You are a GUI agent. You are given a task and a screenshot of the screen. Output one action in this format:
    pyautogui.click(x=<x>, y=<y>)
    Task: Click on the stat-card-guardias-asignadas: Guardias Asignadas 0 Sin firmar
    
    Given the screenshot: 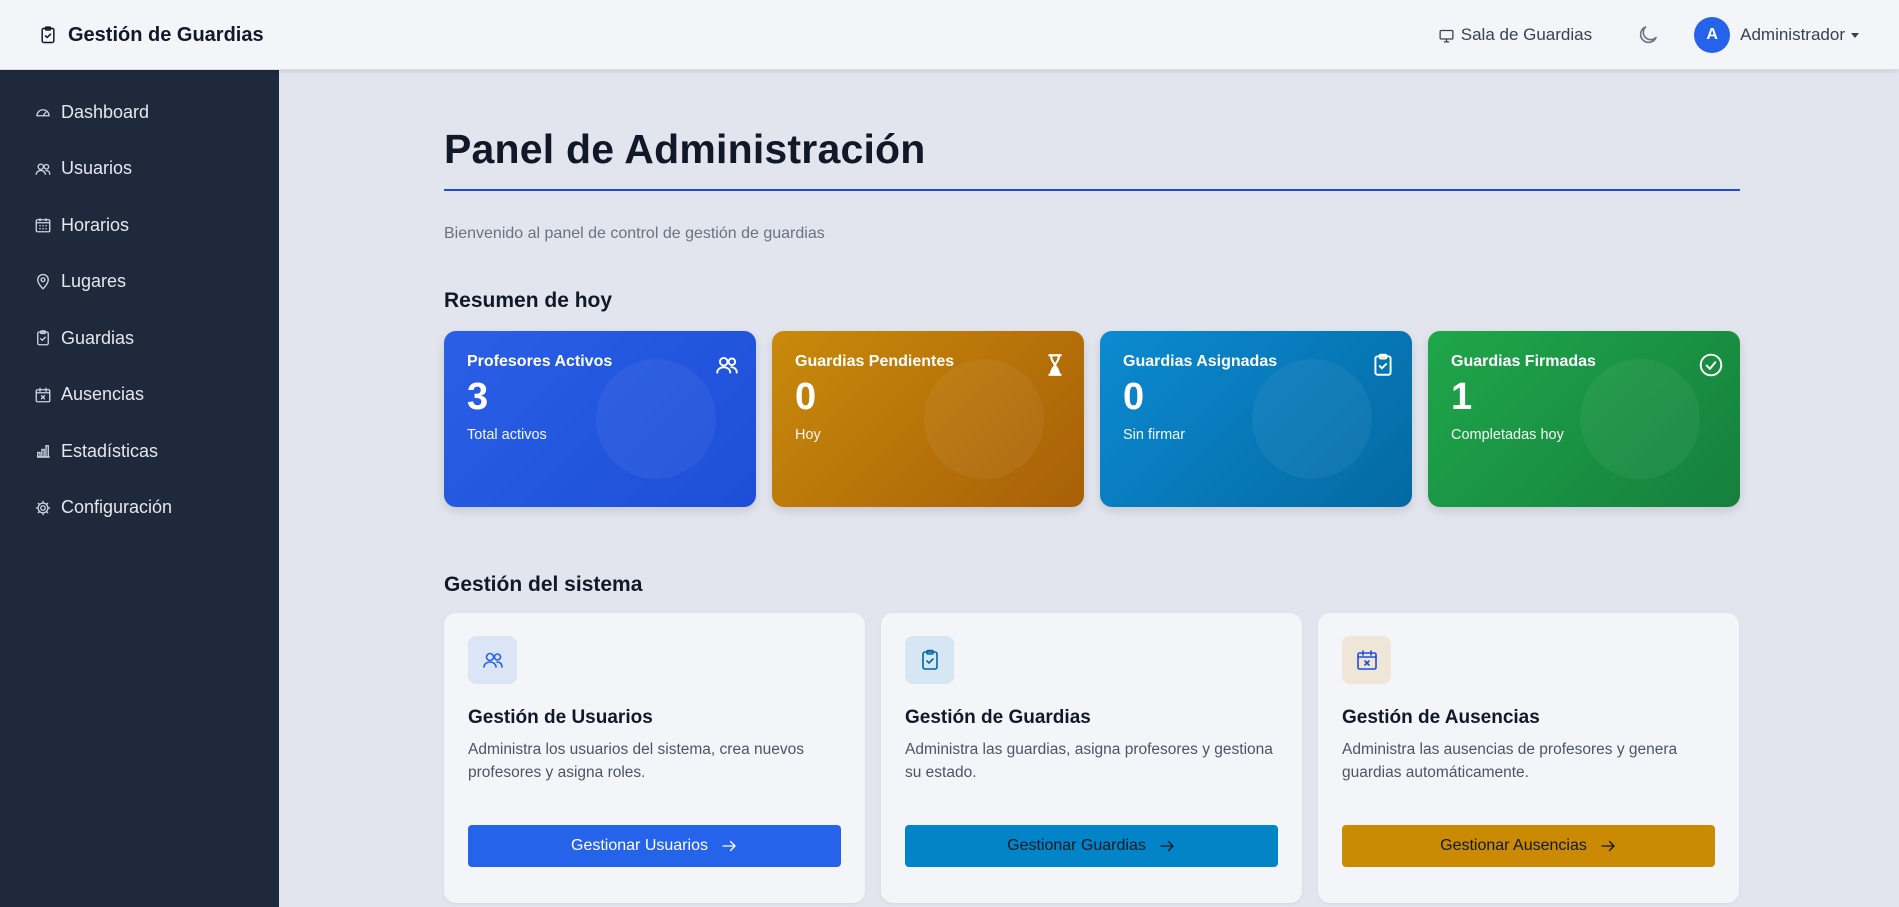 What is the action you would take?
    pyautogui.click(x=1256, y=419)
    